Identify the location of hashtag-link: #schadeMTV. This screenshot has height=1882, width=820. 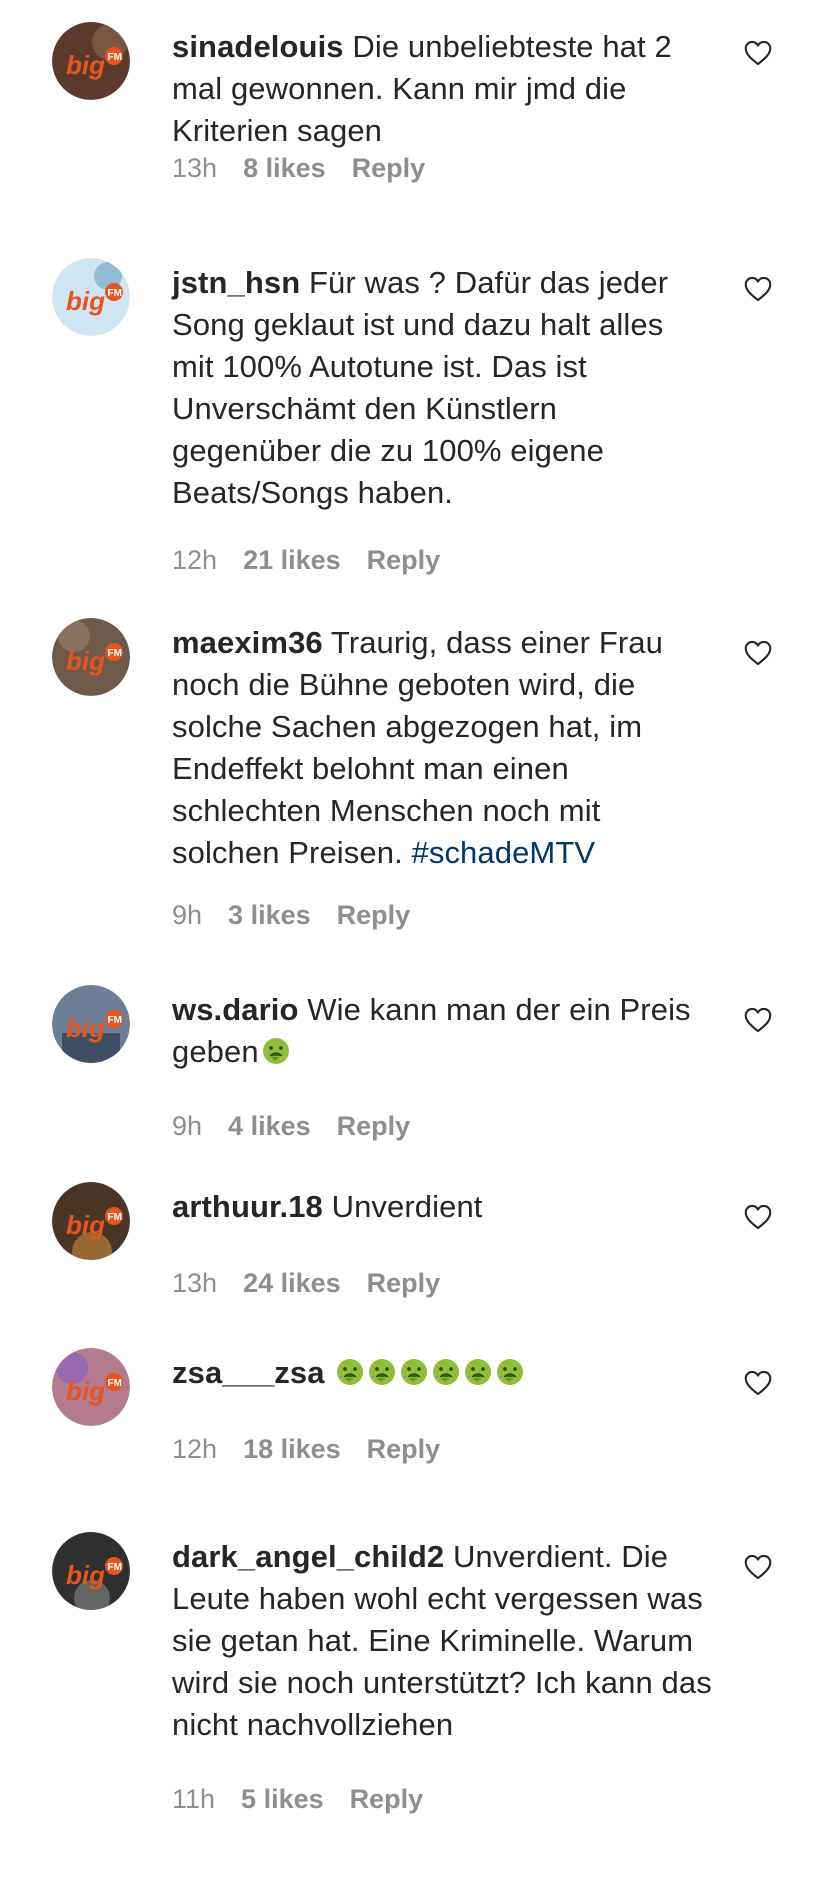
(504, 852).